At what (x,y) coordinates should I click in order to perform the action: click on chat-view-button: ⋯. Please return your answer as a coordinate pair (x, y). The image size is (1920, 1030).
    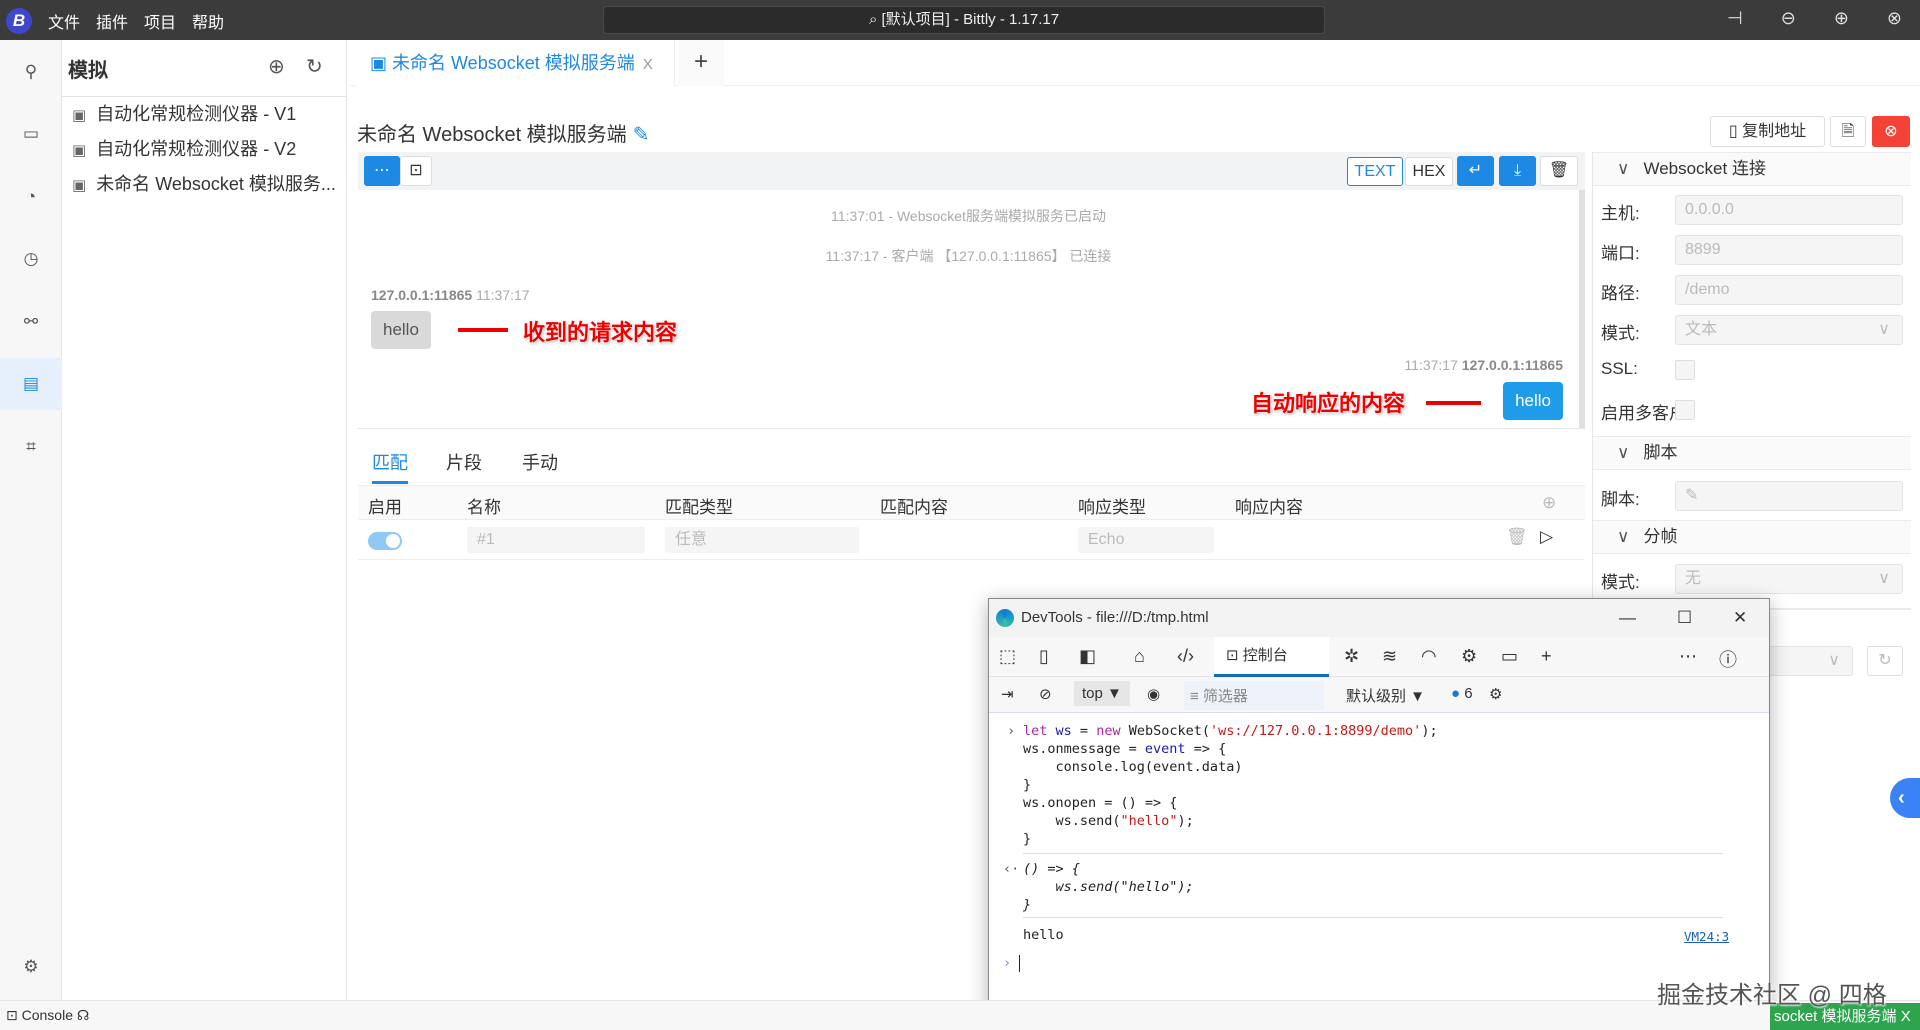
    Looking at the image, I should click on (382, 171).